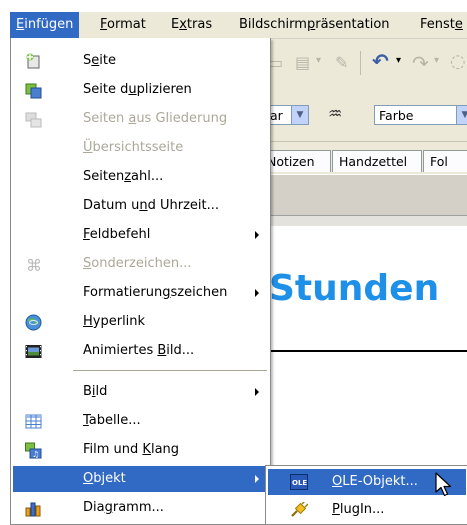 Image resolution: width=467 pixels, height=525 pixels. I want to click on redo-icon: ↷, so click(420, 63).